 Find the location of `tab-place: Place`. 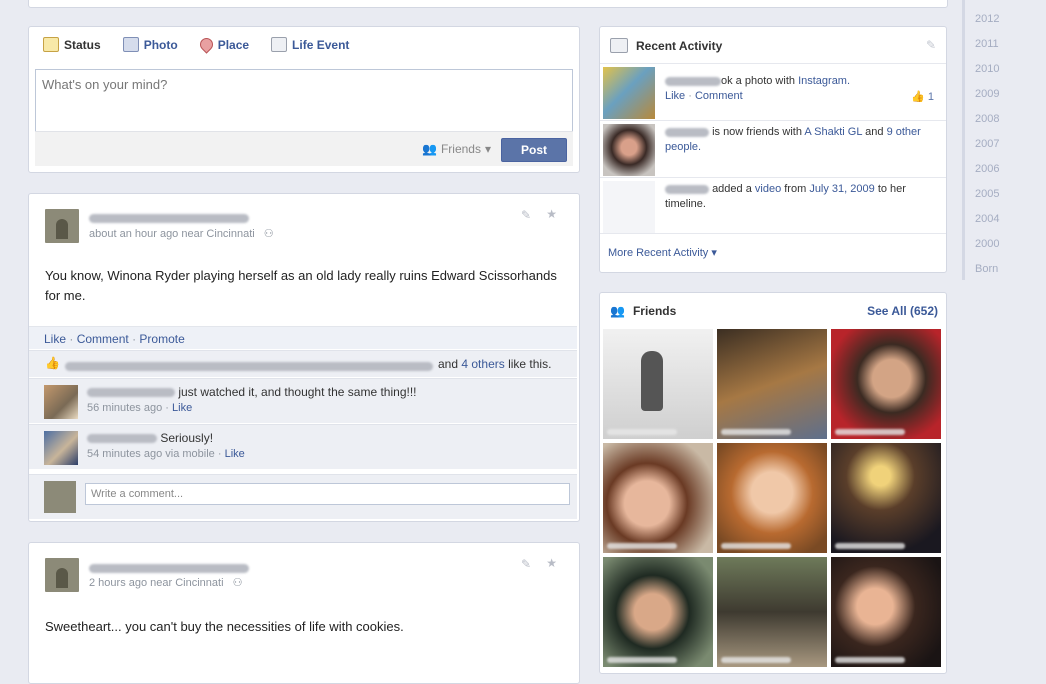

tab-place: Place is located at coordinates (222, 44).